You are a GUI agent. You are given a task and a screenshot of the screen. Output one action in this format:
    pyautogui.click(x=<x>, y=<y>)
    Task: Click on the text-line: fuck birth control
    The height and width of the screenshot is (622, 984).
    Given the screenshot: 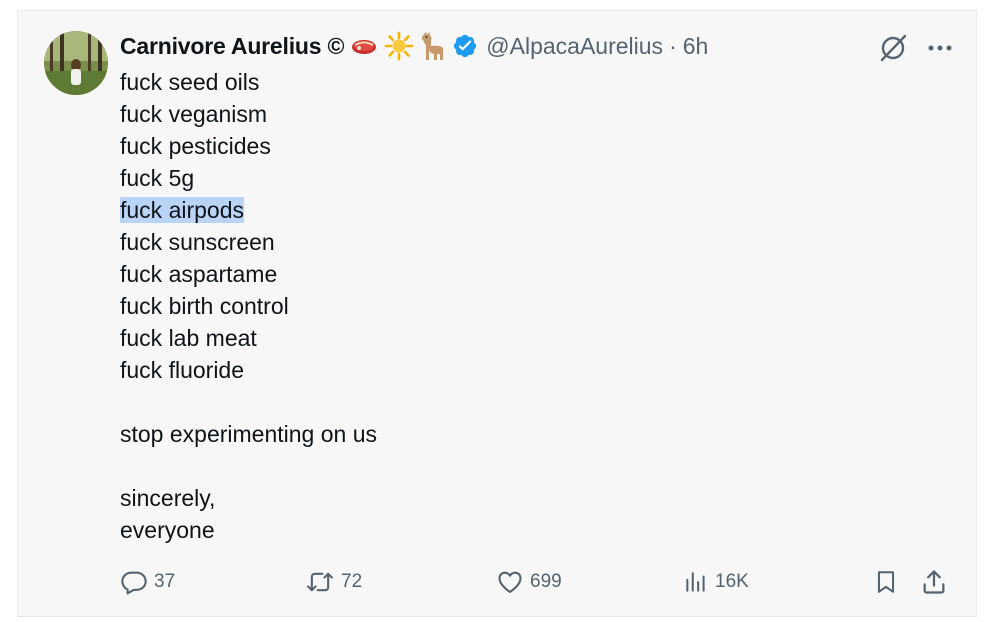 What is the action you would take?
    pyautogui.click(x=204, y=306)
    